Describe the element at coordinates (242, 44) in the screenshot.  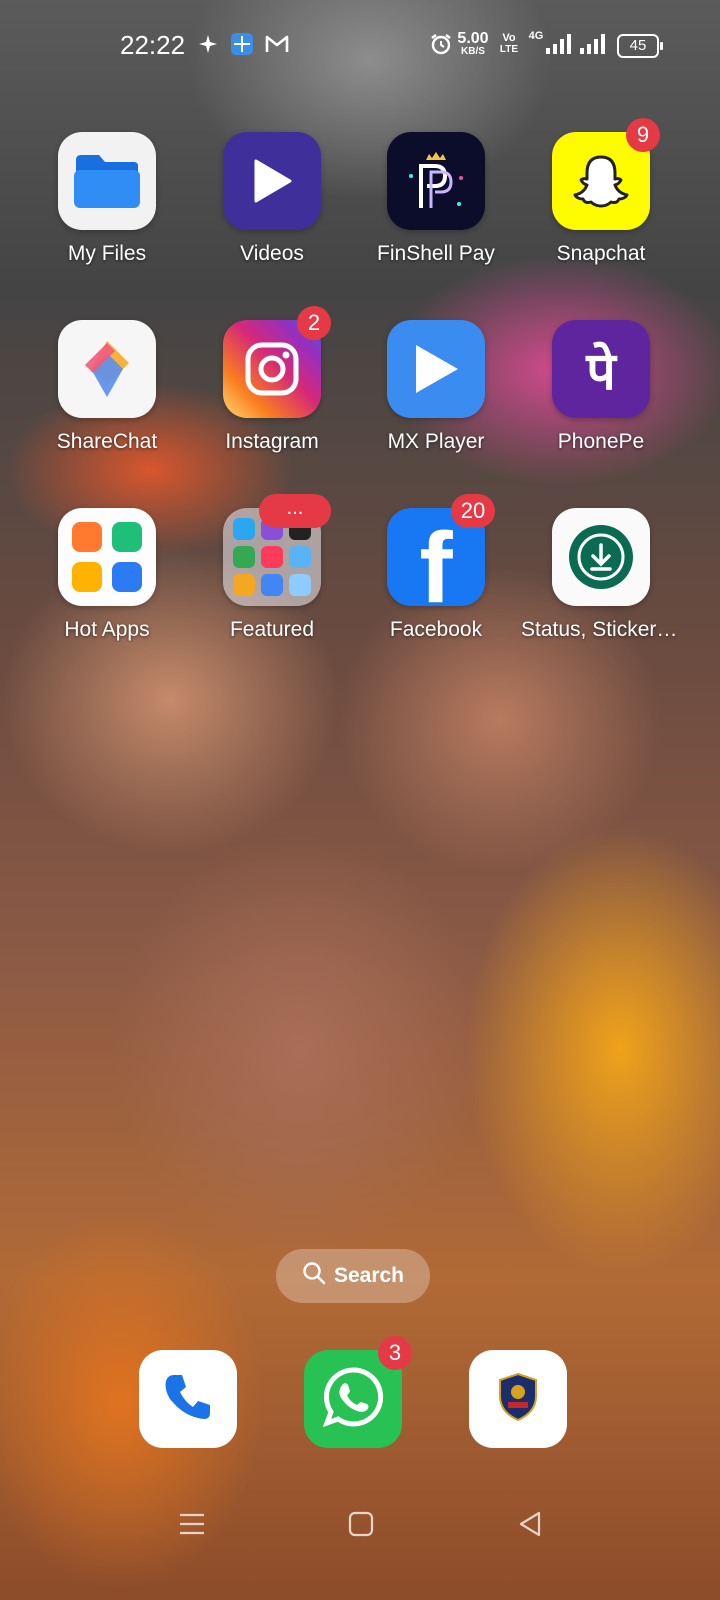
I see `vpn-icon` at that location.